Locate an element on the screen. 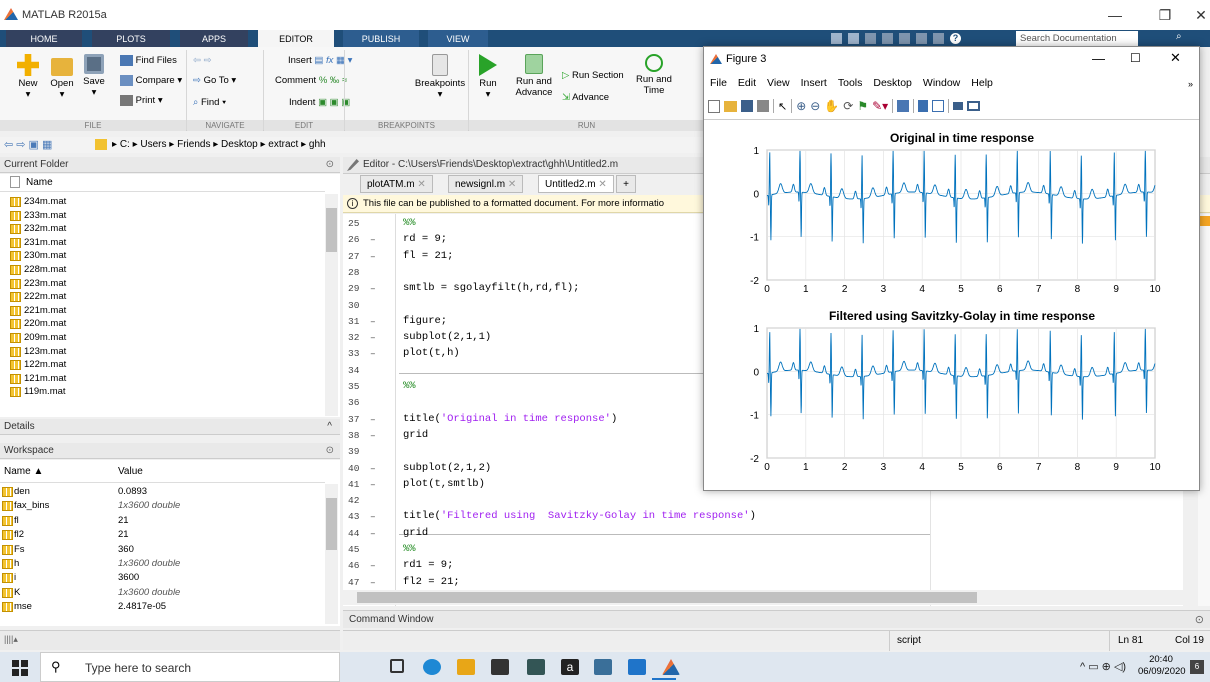  cut-icon is located at coordinates (853, 38).